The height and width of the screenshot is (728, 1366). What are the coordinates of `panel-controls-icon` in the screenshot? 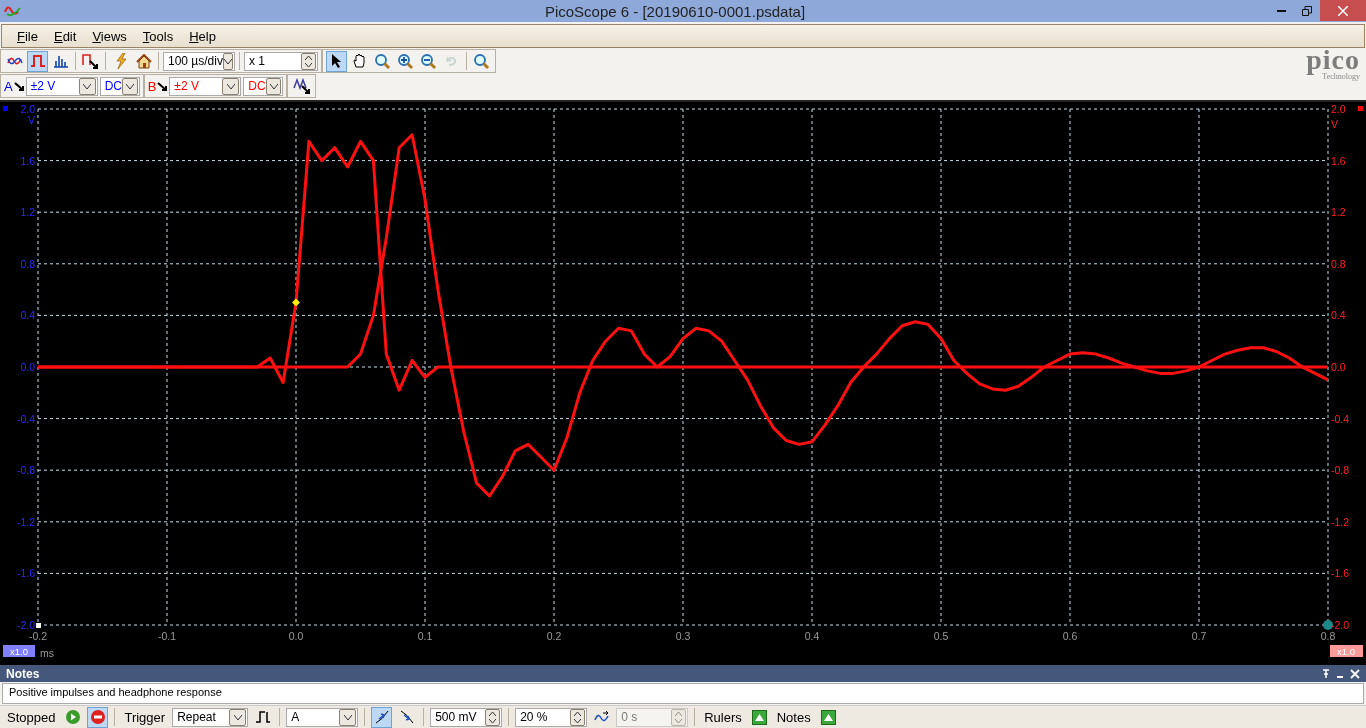 It's located at (1341, 673).